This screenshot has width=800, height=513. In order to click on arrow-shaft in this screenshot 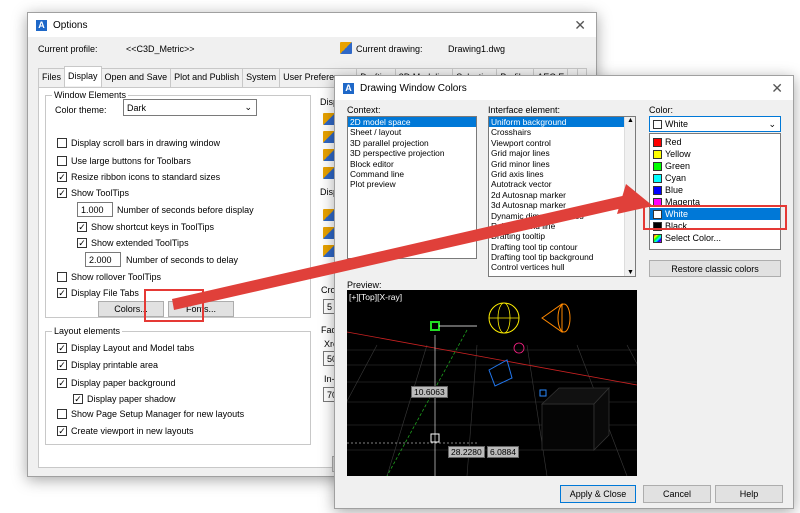, I will do `click(404, 252)`.